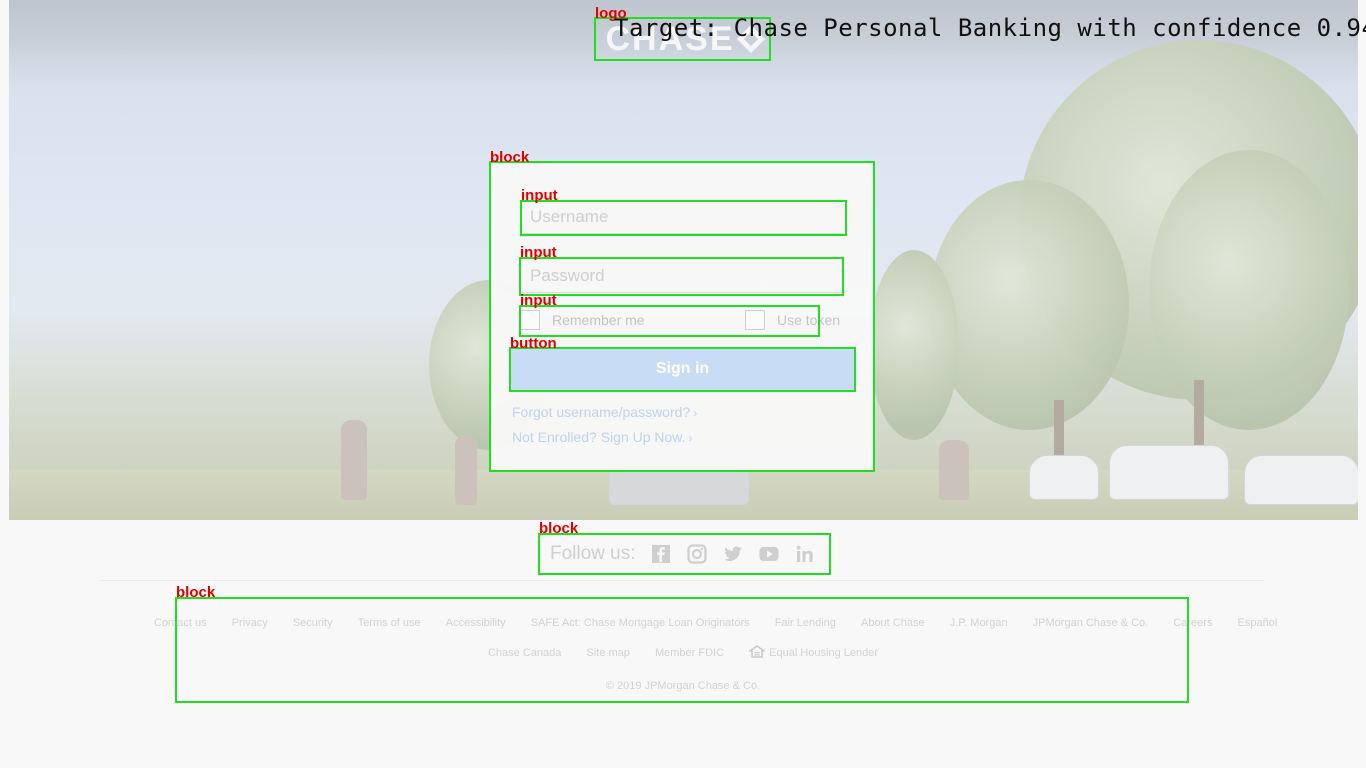 The width and height of the screenshot is (1366, 768). I want to click on follow-us-label: Follow us:, so click(593, 553).